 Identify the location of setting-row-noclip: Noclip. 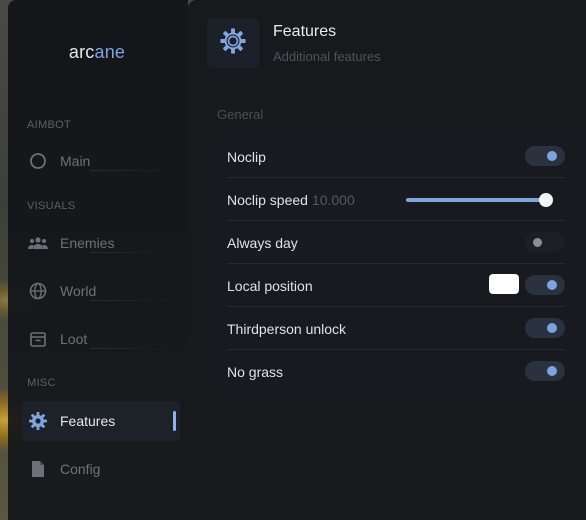
(396, 156).